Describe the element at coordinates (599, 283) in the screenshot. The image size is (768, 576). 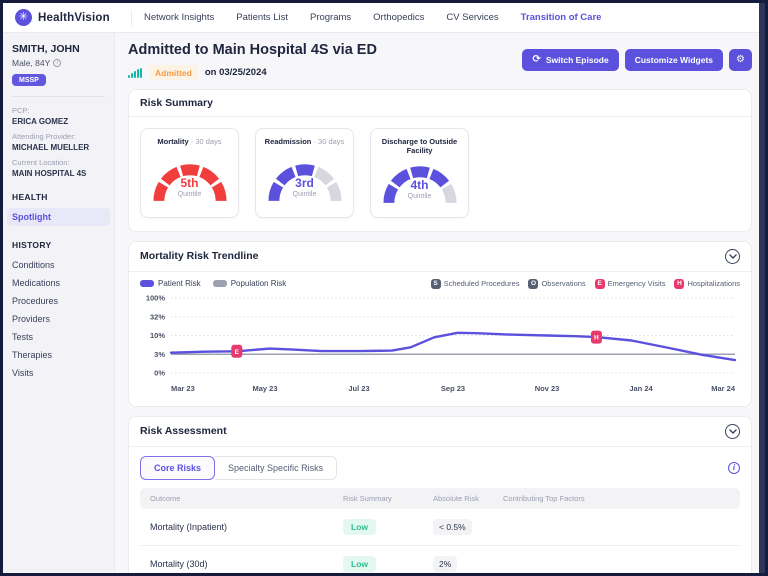
I see `emergency-visits-icon: E` at that location.